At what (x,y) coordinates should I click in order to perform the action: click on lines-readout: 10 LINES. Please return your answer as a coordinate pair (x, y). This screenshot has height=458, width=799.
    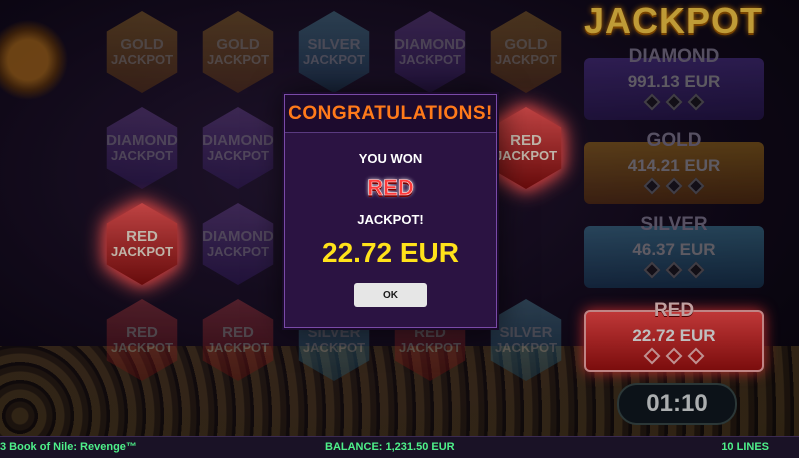
    Looking at the image, I should click on (745, 447).